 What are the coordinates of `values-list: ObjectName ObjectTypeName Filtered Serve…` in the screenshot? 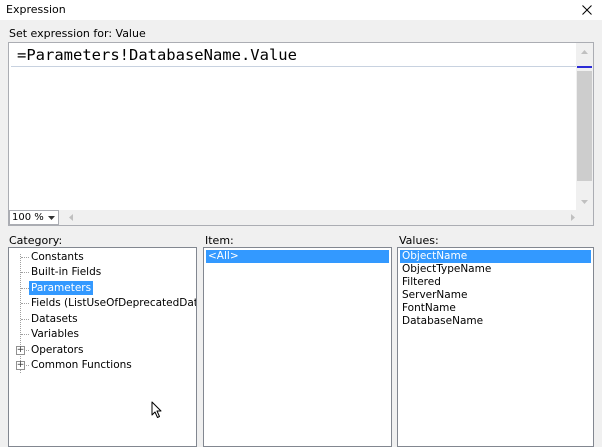 It's located at (495, 347).